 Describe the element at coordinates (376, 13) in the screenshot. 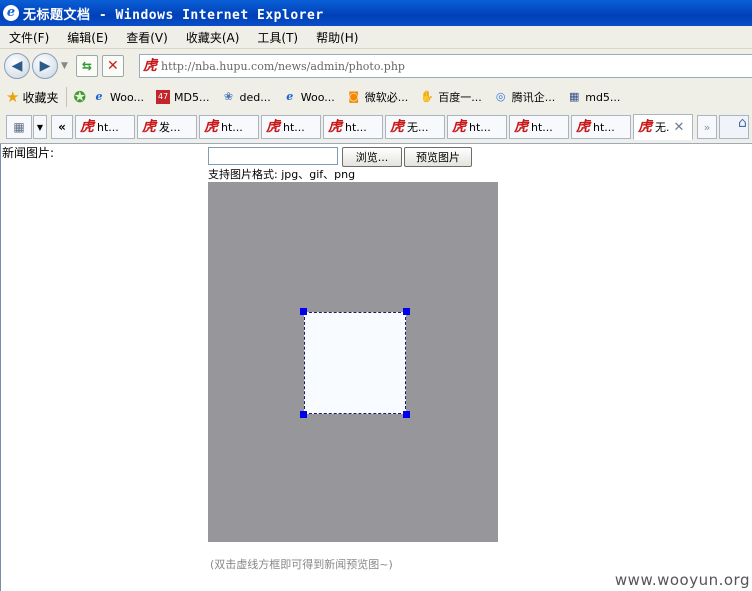

I see `title-bar: e 无标题文档 - Windows Internet Explorer` at that location.